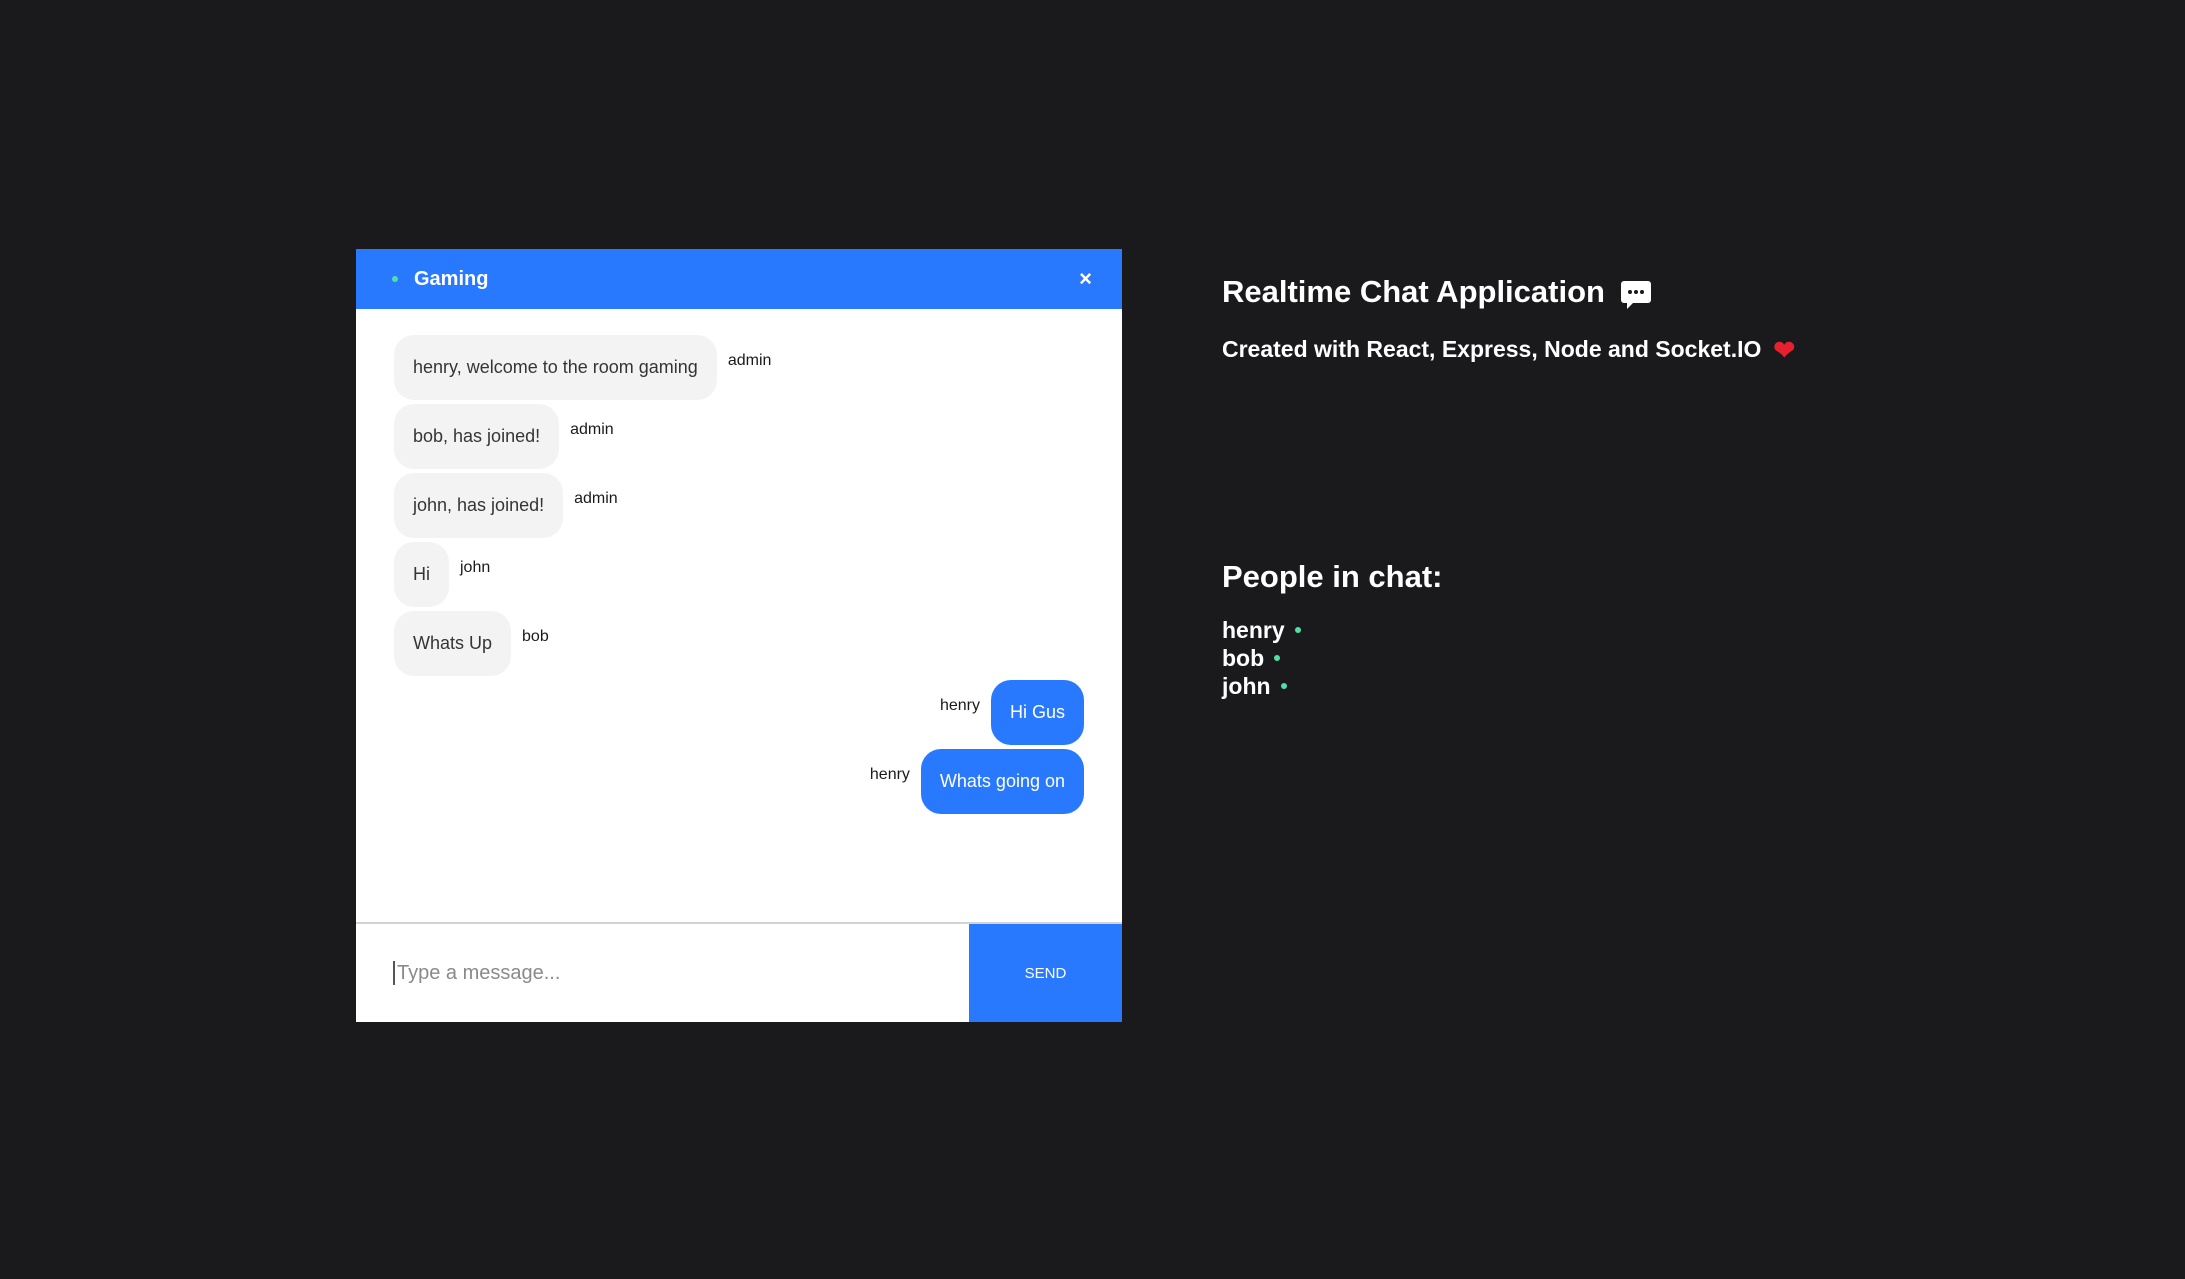 The image size is (2185, 1279). I want to click on heart-icon: ❤, so click(1784, 349).